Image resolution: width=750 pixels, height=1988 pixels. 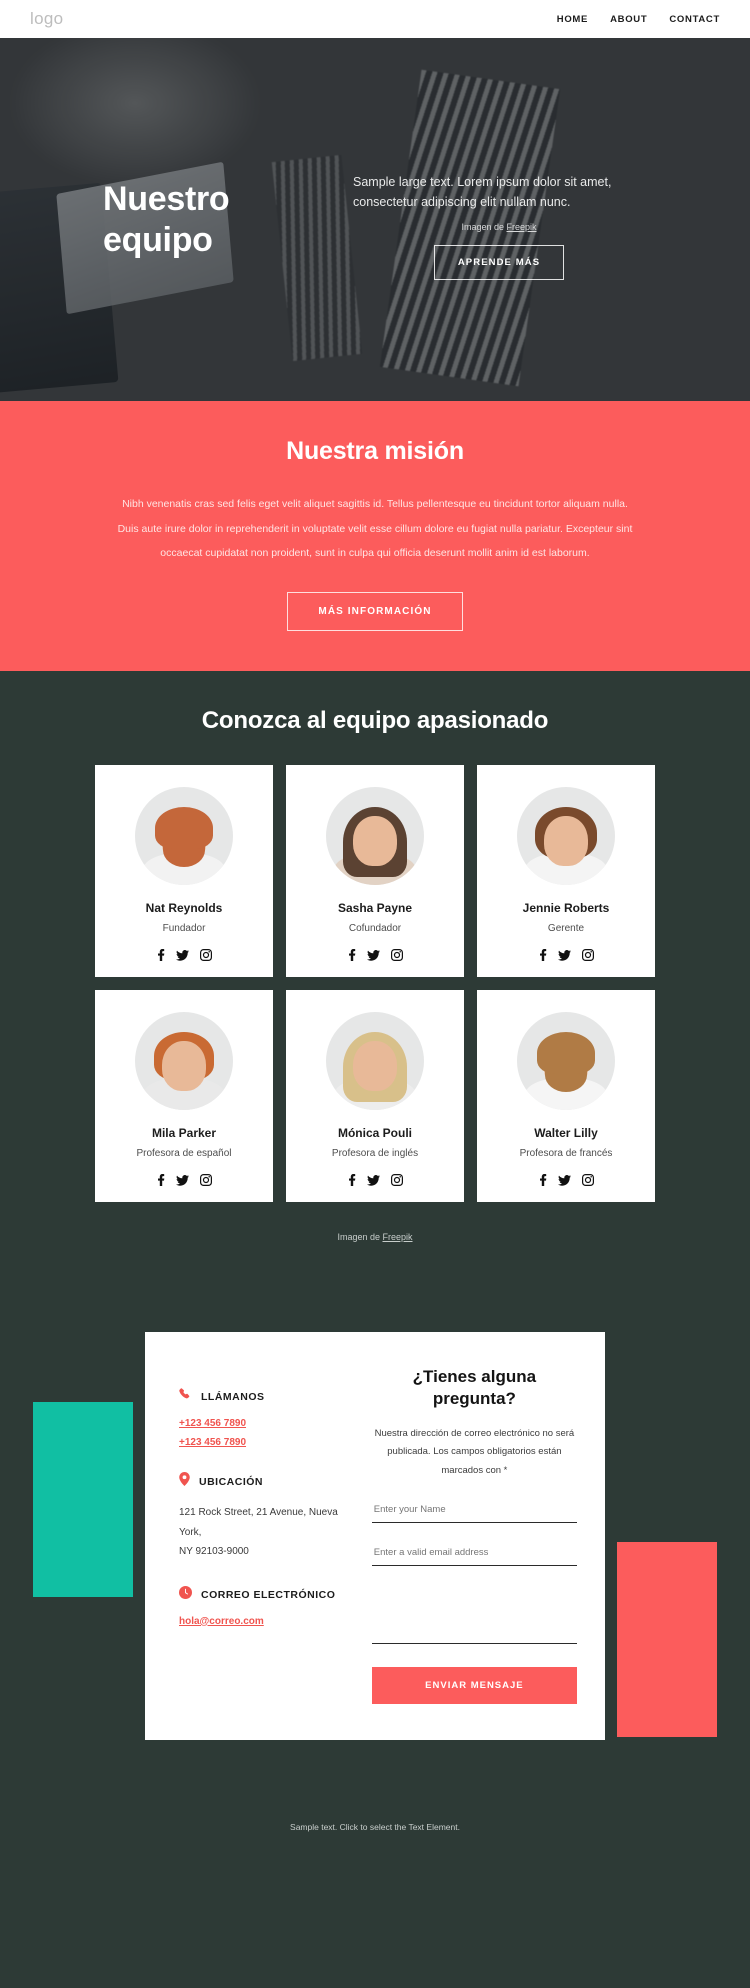 I want to click on decoration-red-block, so click(x=667, y=1640).